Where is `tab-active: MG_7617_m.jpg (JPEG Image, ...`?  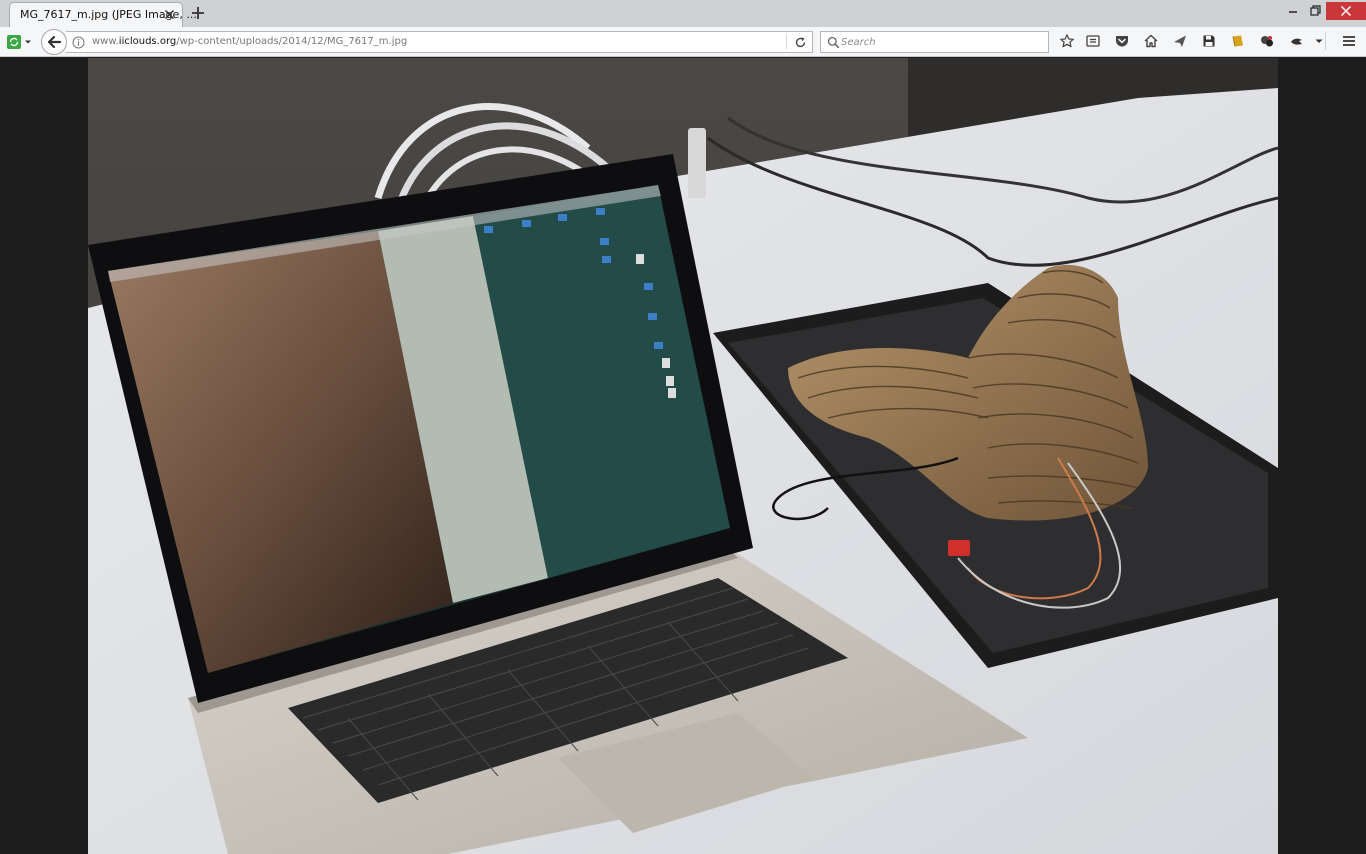 tab-active: MG_7617_m.jpg (JPEG Image, ... is located at coordinates (103, 14).